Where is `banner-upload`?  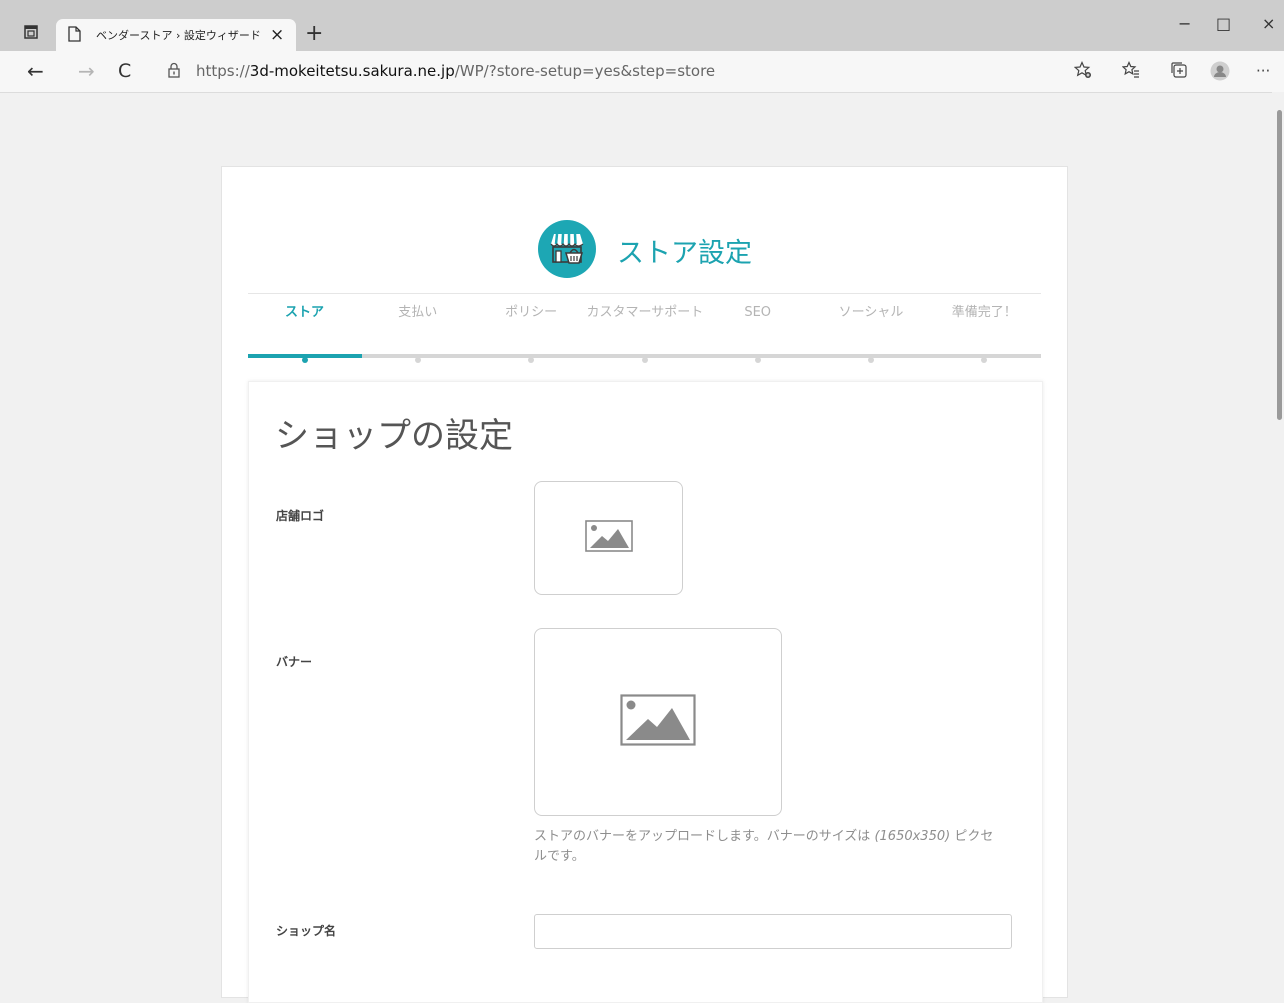
banner-upload is located at coordinates (658, 722).